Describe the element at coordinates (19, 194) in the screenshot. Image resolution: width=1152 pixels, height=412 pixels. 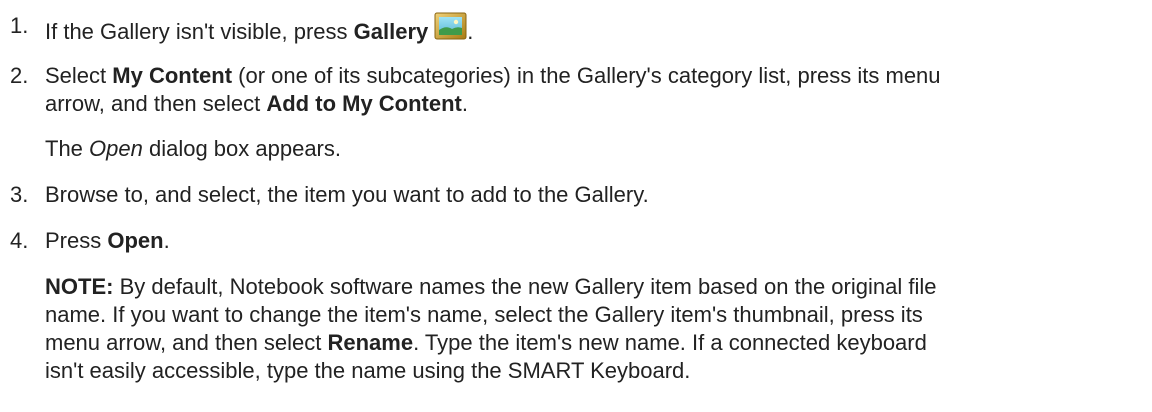
I see `step-number: 3.` at that location.